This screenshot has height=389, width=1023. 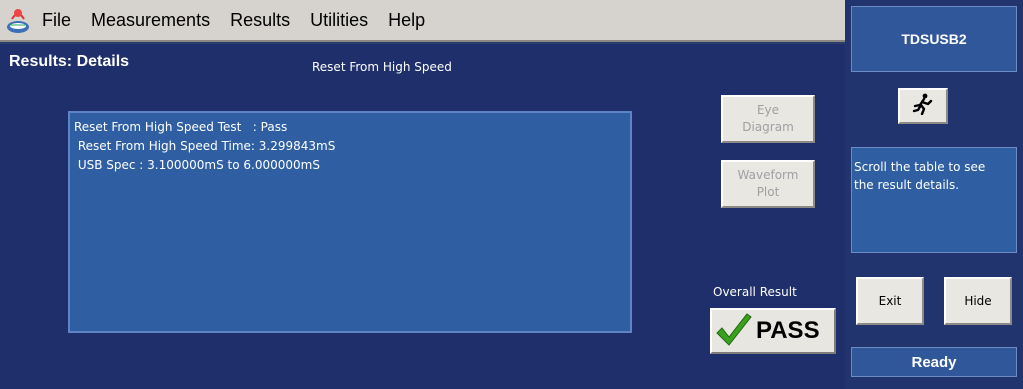 What do you see at coordinates (205, 146) in the screenshot?
I see `details-line: Reset From High Speed Time: 3.299843mS` at bounding box center [205, 146].